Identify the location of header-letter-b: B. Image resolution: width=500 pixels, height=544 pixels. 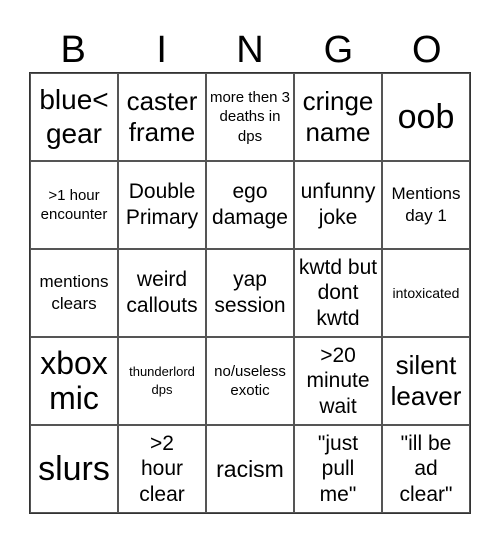
(73, 50).